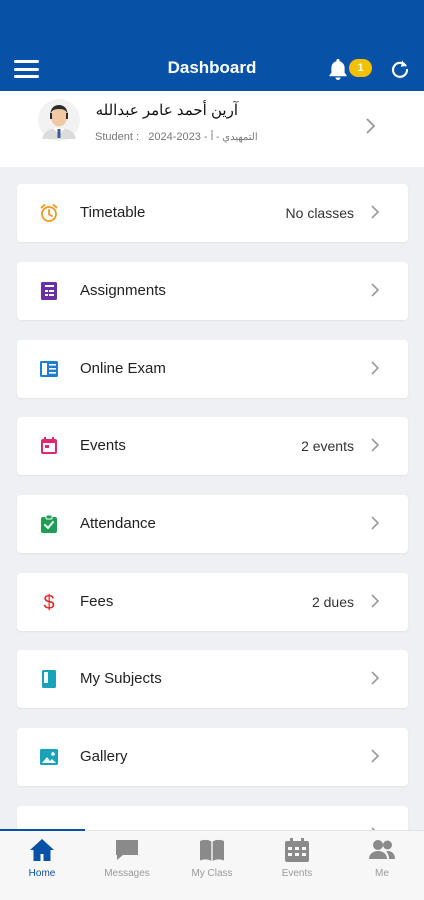  Describe the element at coordinates (118, 523) in the screenshot. I see `card-label: Attendance` at that location.